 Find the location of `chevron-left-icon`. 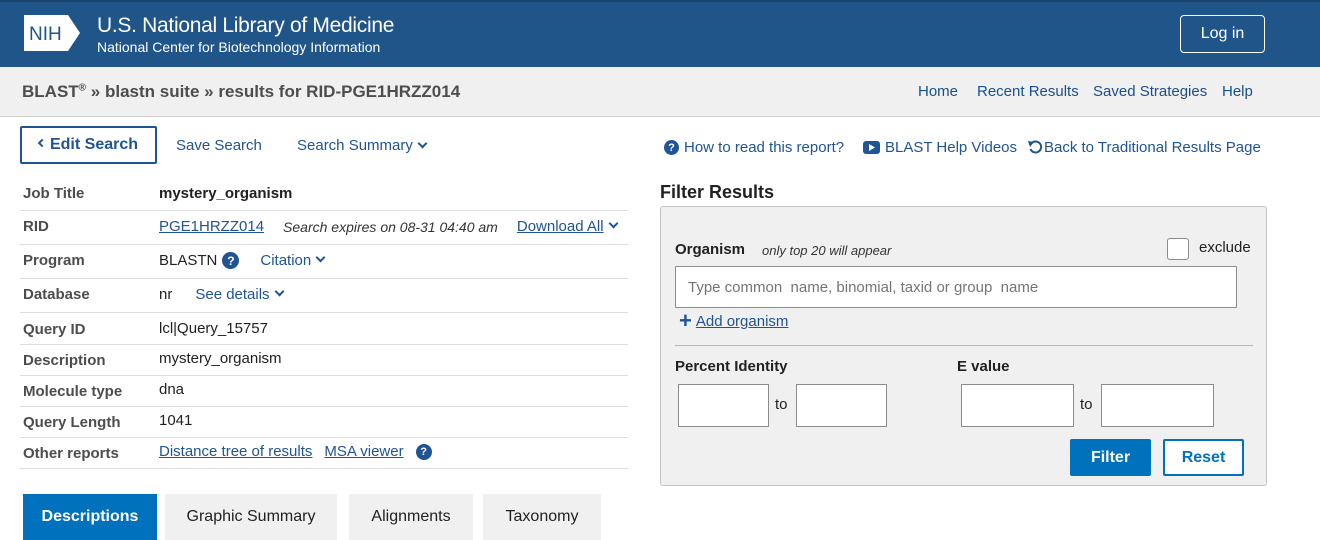

chevron-left-icon is located at coordinates (42, 143).